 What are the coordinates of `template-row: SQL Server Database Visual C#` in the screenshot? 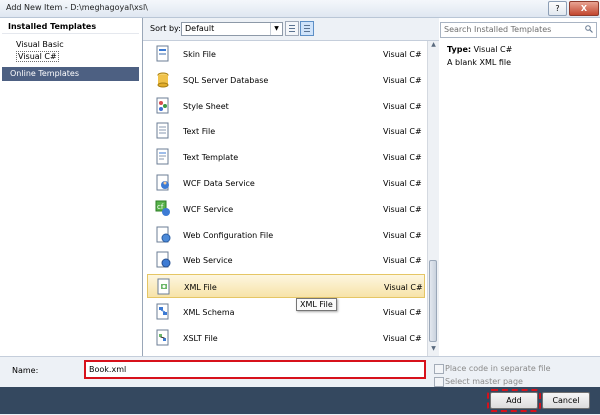 It's located at (286, 80).